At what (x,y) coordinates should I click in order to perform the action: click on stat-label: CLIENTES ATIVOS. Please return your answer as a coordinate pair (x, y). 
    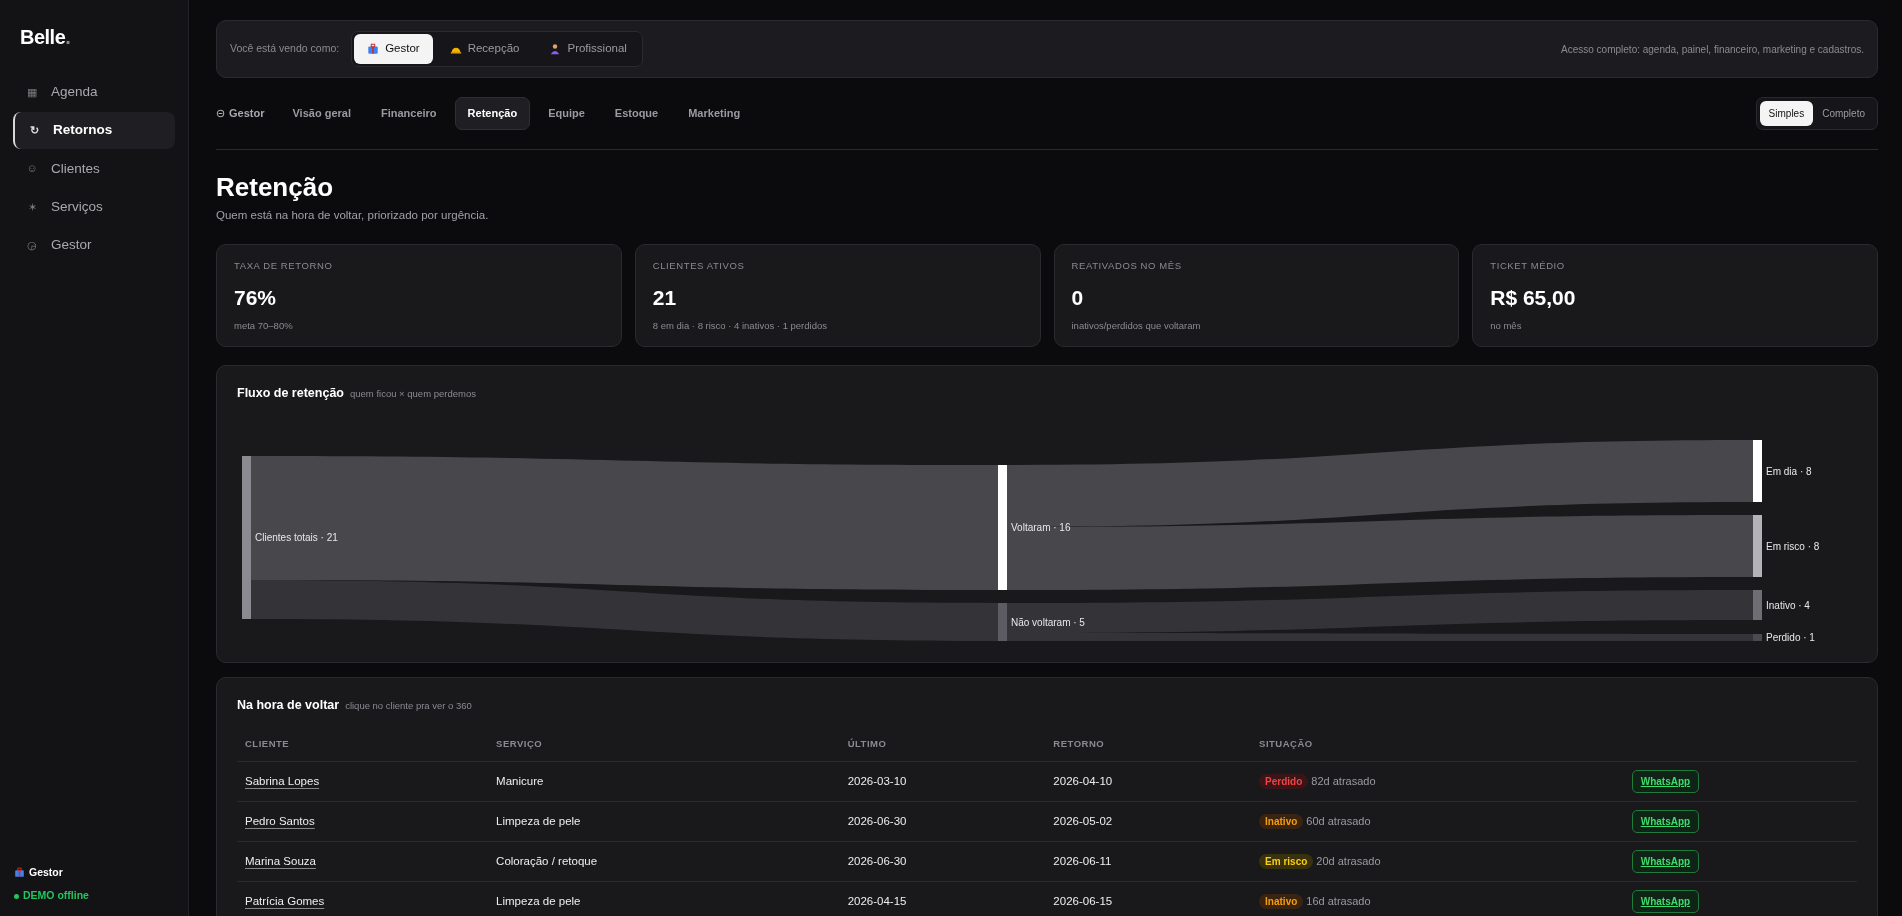
    Looking at the image, I should click on (699, 266).